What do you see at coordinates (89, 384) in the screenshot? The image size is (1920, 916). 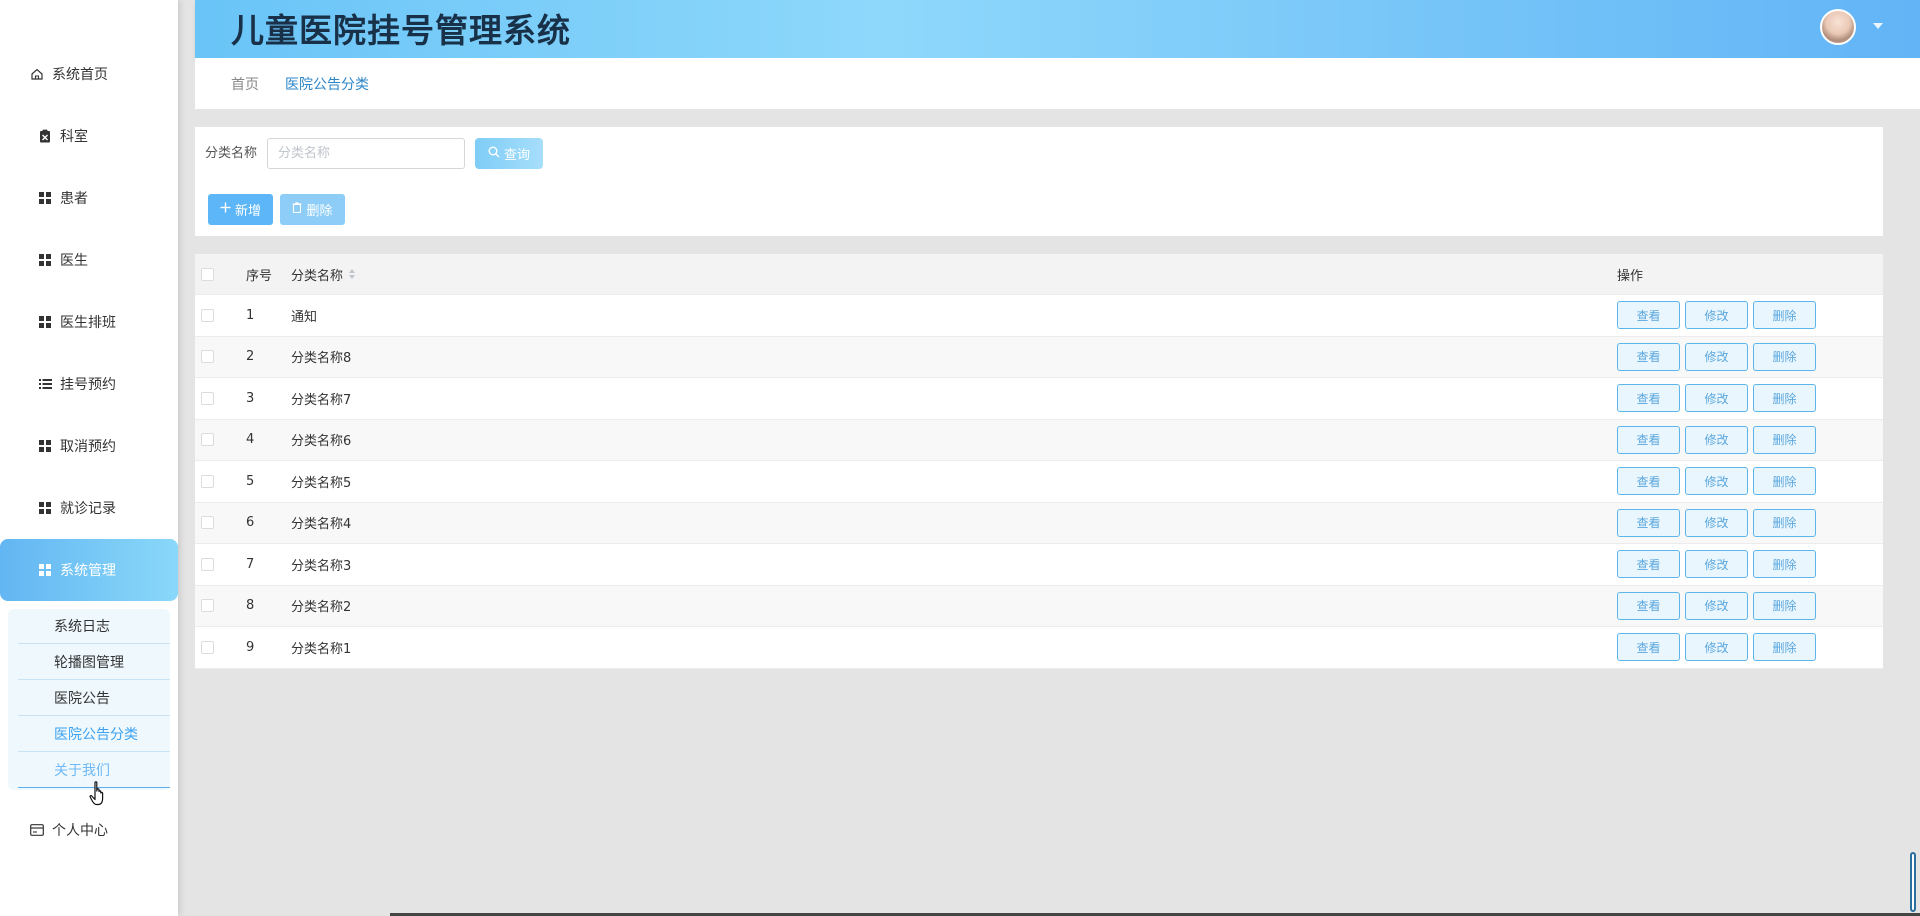 I see `sidebar-item-appointment: 挂号预约` at bounding box center [89, 384].